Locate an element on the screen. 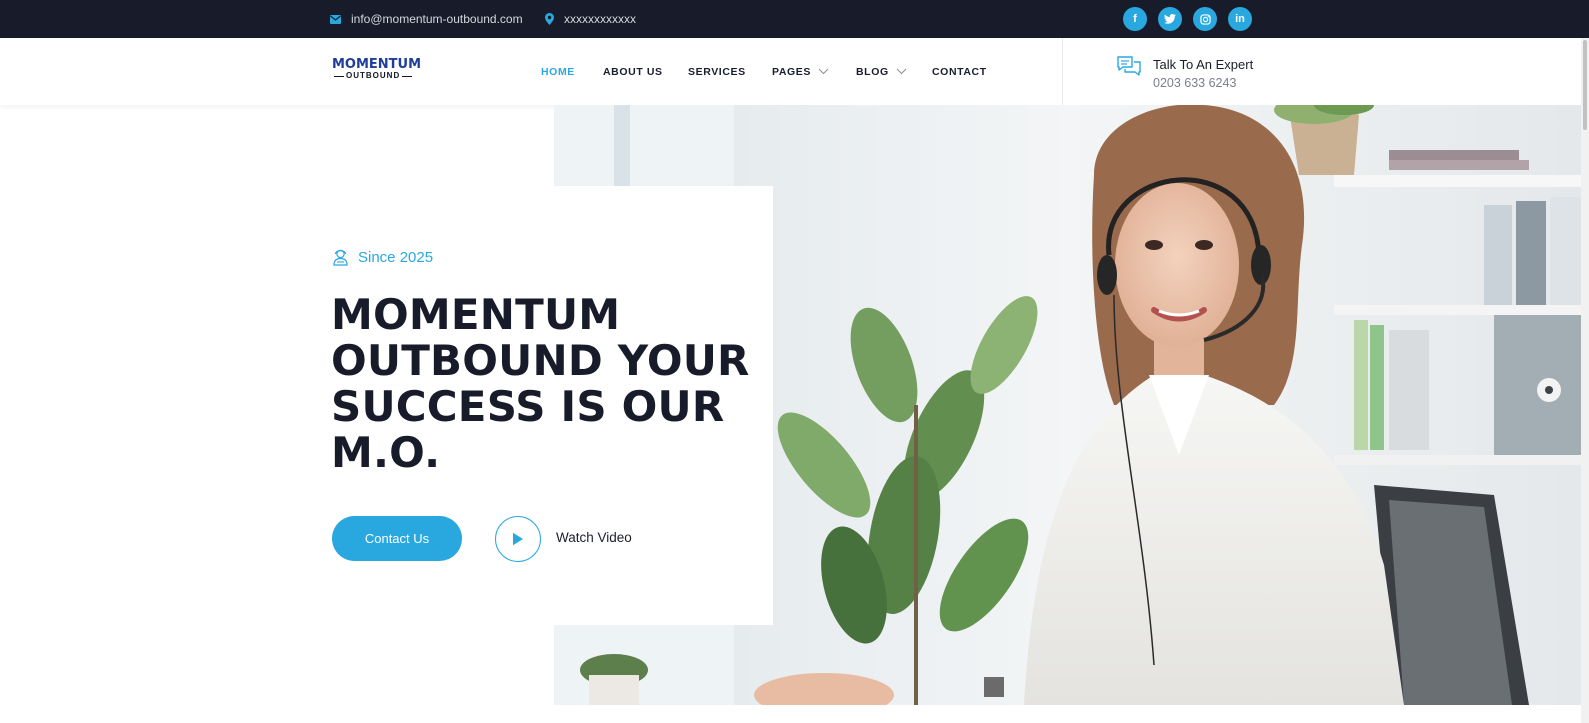 This screenshot has height=723, width=1589. email-text: info@momentum-outbound.com is located at coordinates (437, 19).